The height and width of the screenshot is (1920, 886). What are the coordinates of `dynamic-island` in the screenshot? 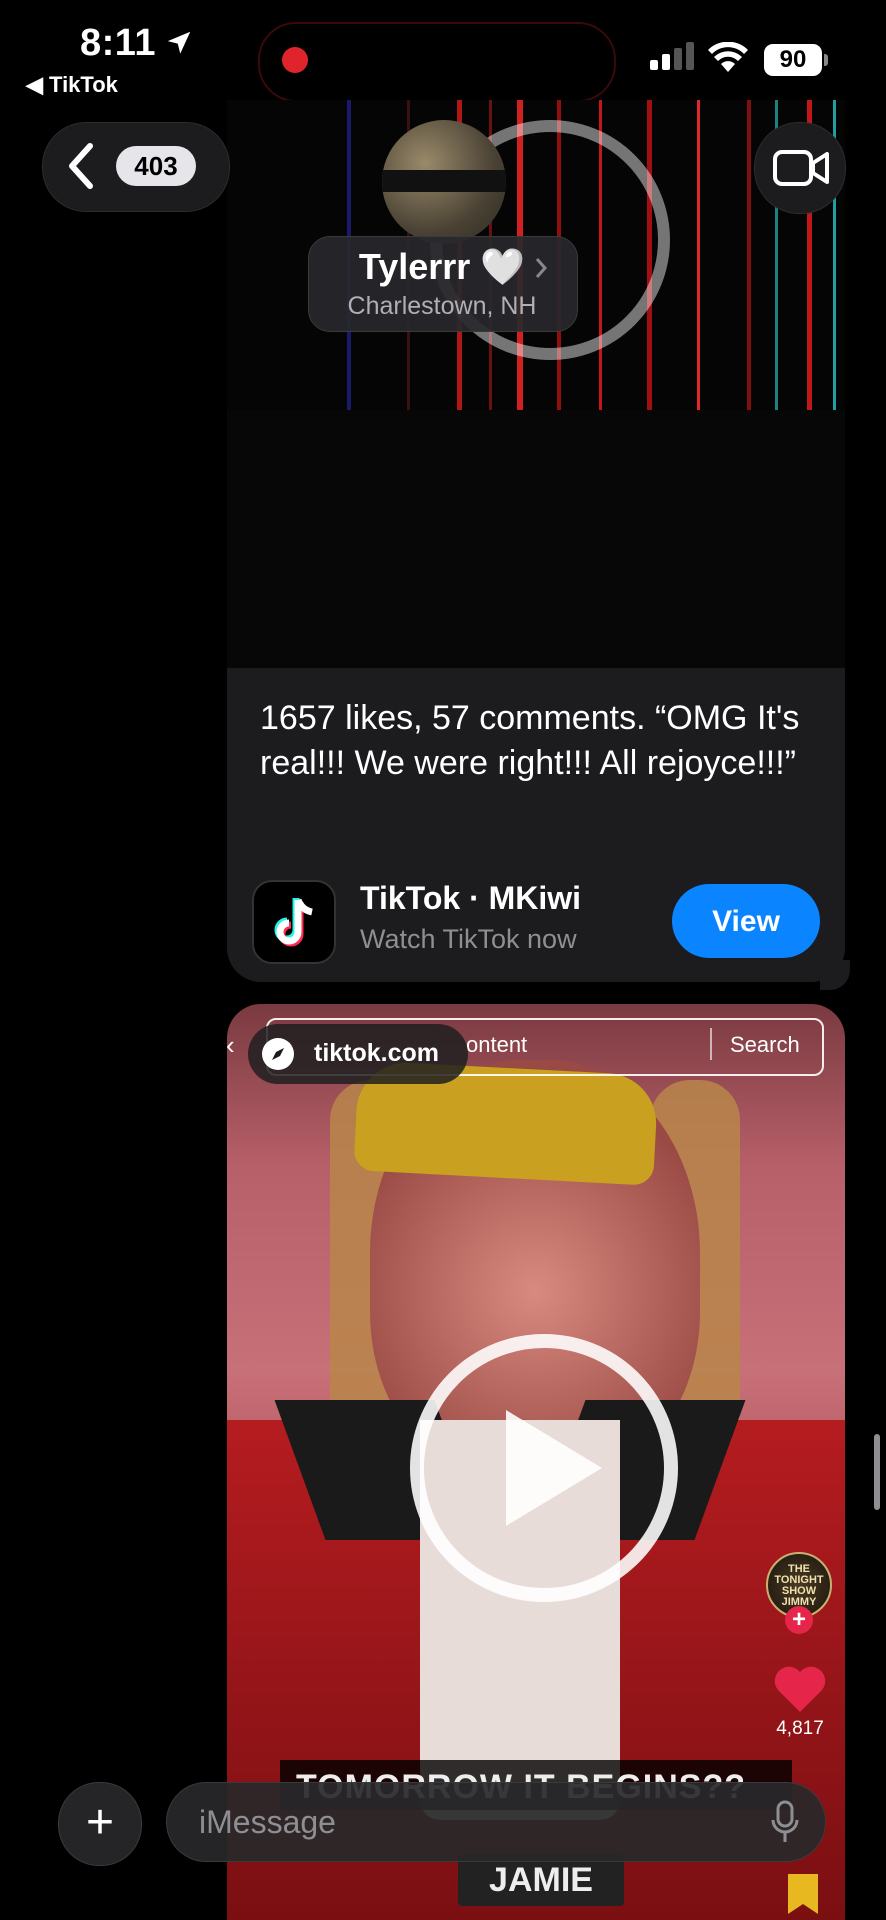 It's located at (437, 62).